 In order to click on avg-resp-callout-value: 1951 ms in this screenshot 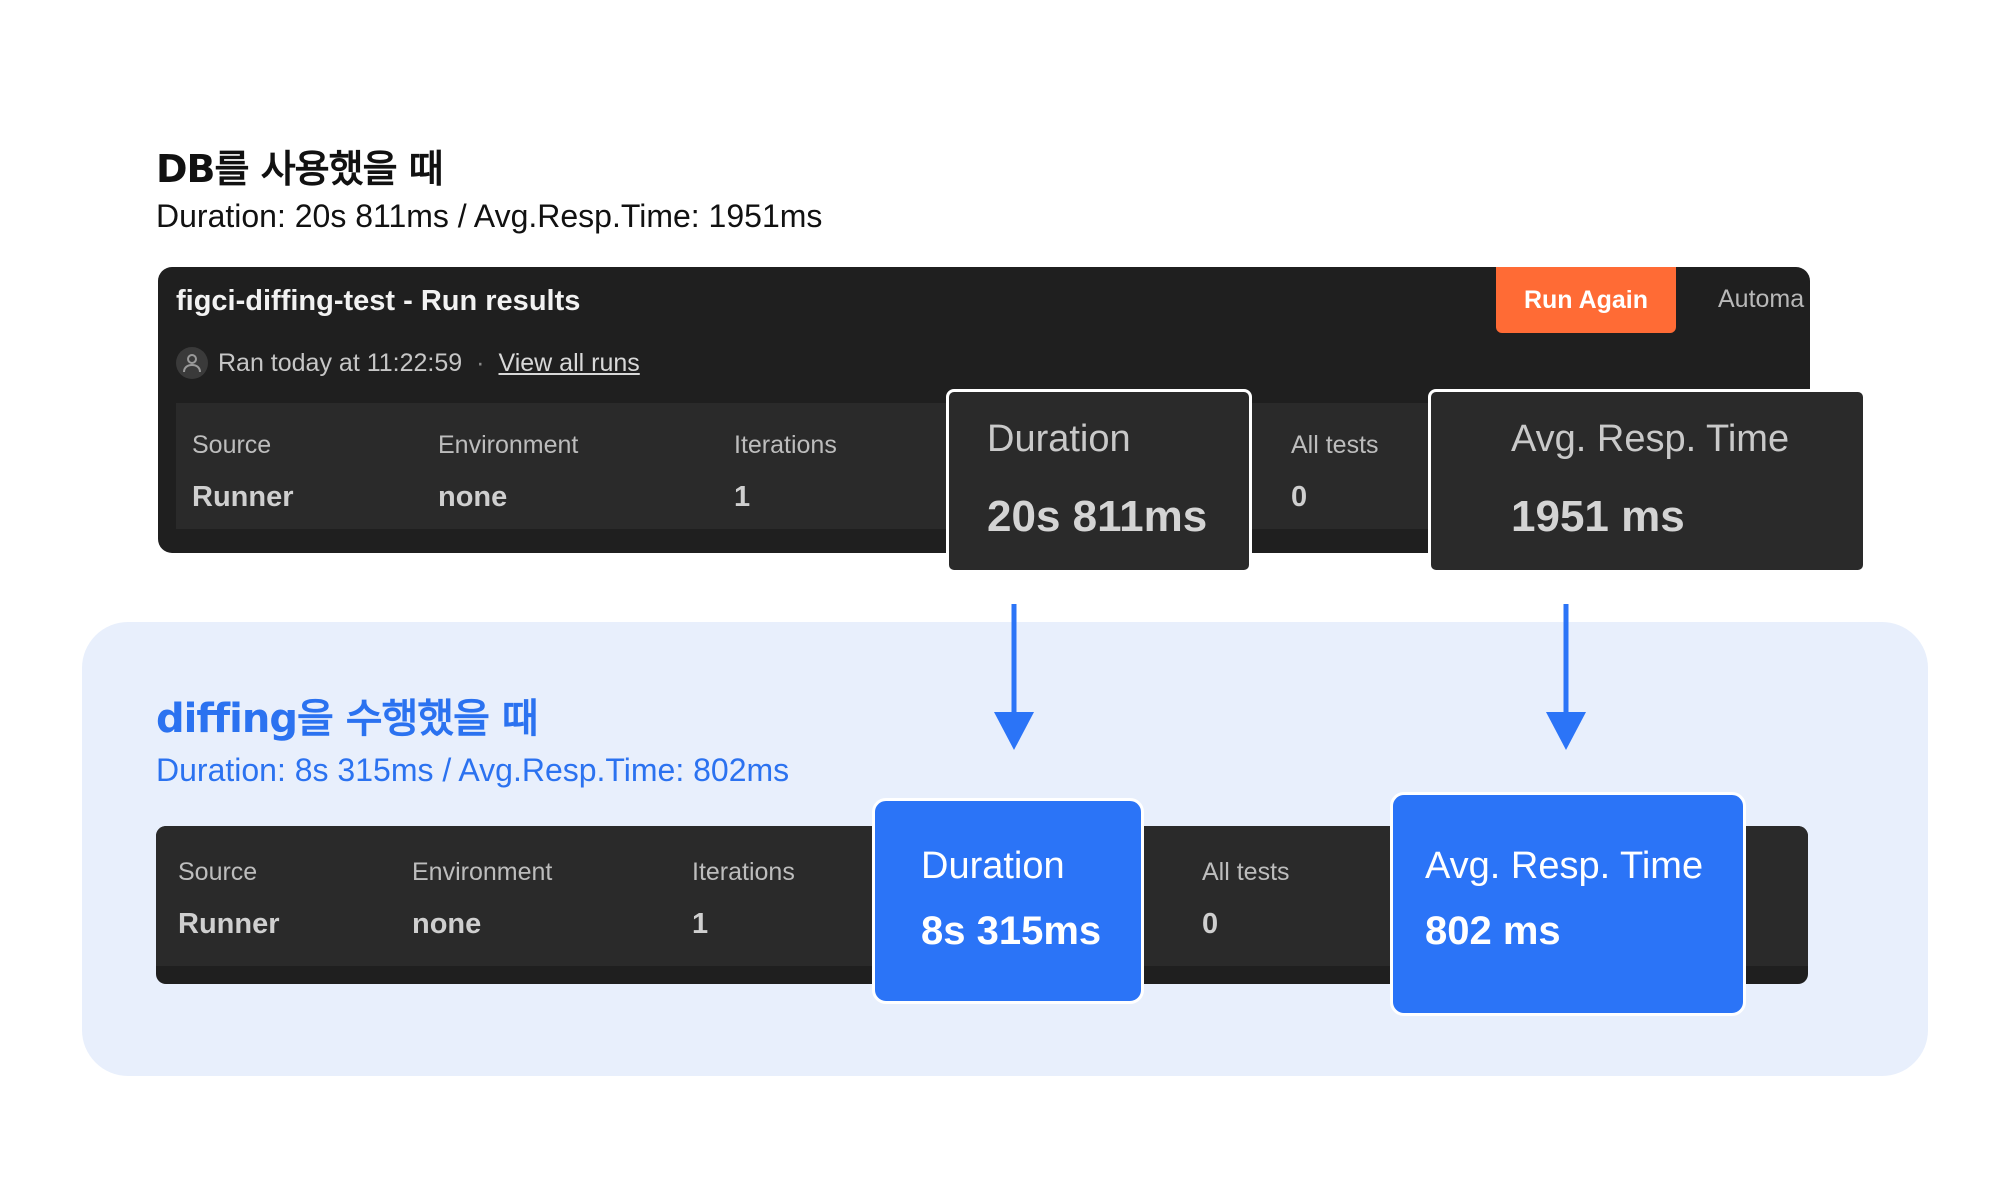, I will do `click(1598, 516)`.